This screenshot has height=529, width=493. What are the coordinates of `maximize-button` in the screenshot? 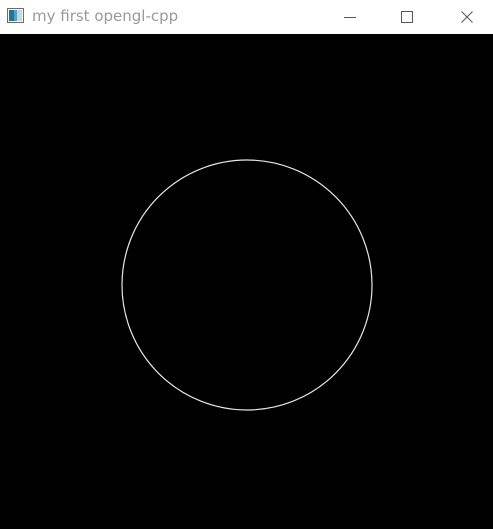 It's located at (407, 17).